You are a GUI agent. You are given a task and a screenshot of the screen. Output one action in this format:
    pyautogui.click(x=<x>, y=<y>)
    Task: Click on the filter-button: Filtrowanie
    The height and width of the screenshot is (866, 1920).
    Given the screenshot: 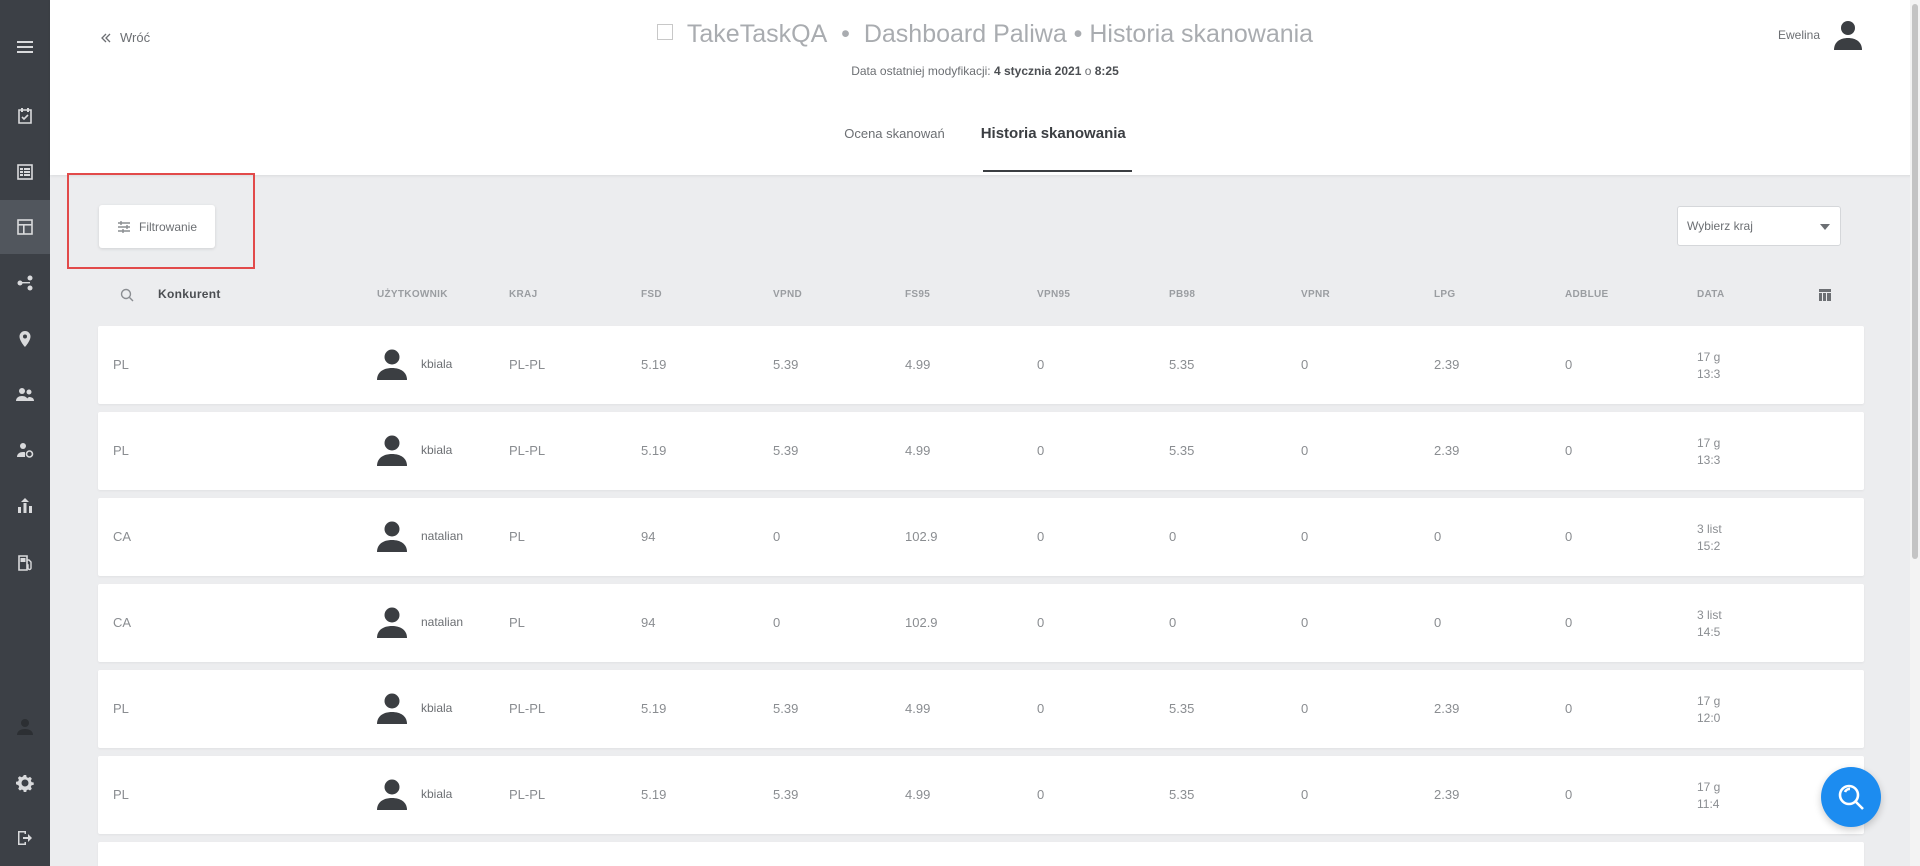 What is the action you would take?
    pyautogui.click(x=157, y=226)
    